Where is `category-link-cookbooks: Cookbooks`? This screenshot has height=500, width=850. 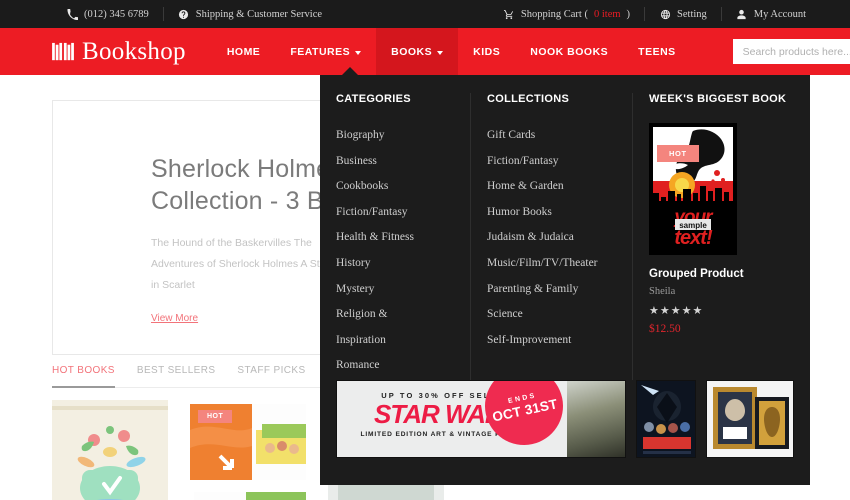
category-link-cookbooks: Cookbooks is located at coordinates (395, 187).